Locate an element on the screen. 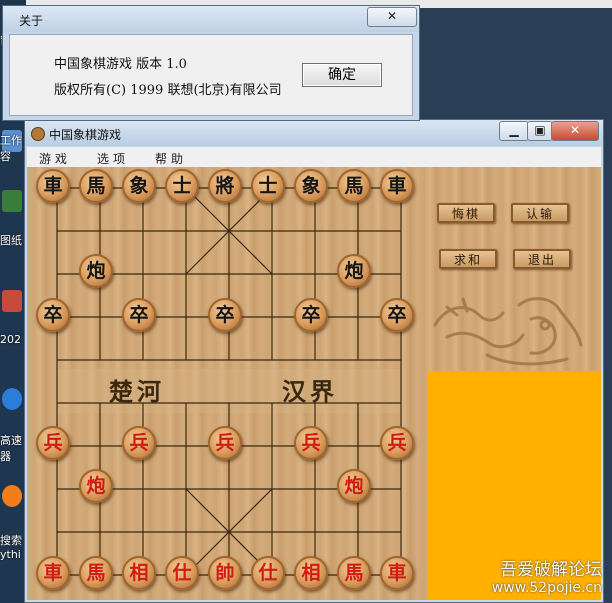  game-app-icon is located at coordinates (38, 134).